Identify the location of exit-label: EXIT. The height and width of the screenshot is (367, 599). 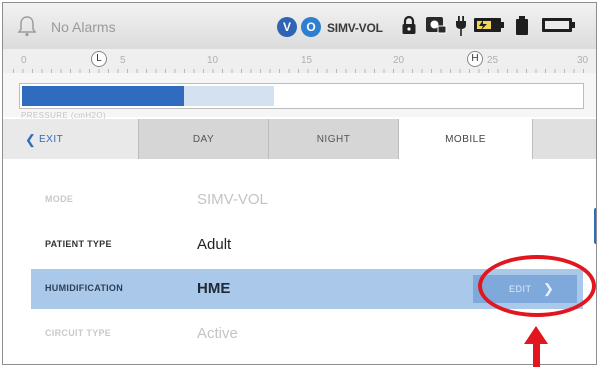
(51, 139).